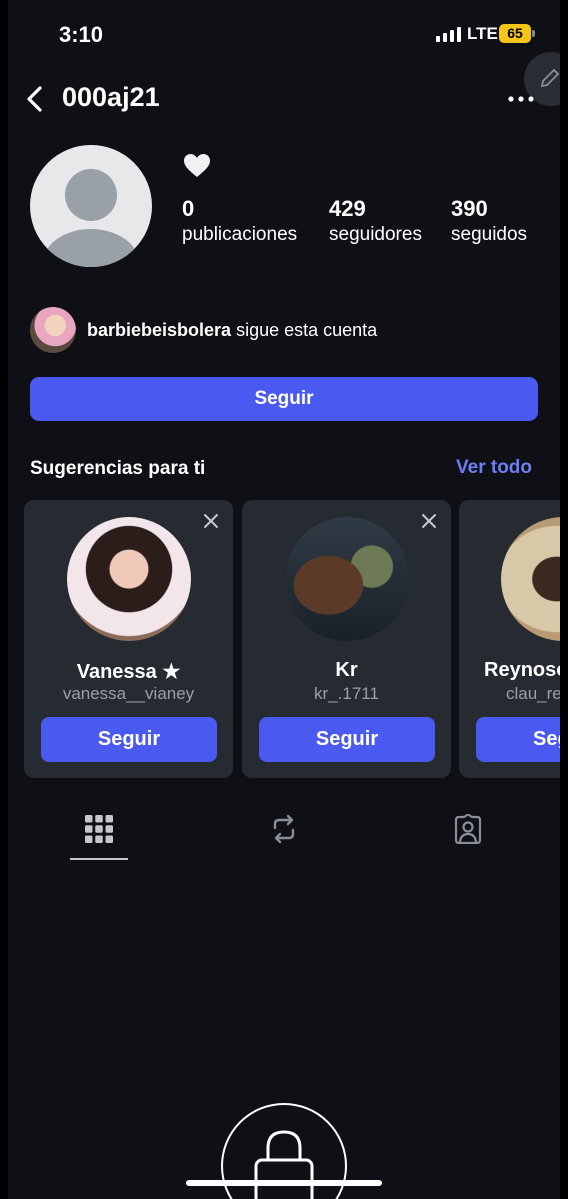  Describe the element at coordinates (346, 693) in the screenshot. I see `suggestion-handle: kr_.1711` at that location.